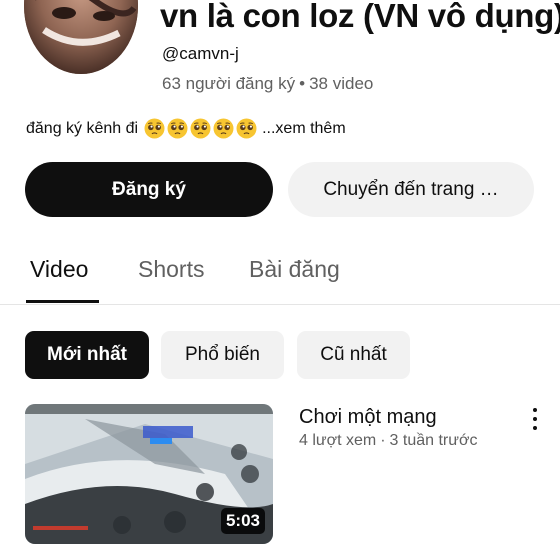 This screenshot has width=560, height=560. What do you see at coordinates (368, 417) in the screenshot?
I see `video-title: Chơi một mạng` at bounding box center [368, 417].